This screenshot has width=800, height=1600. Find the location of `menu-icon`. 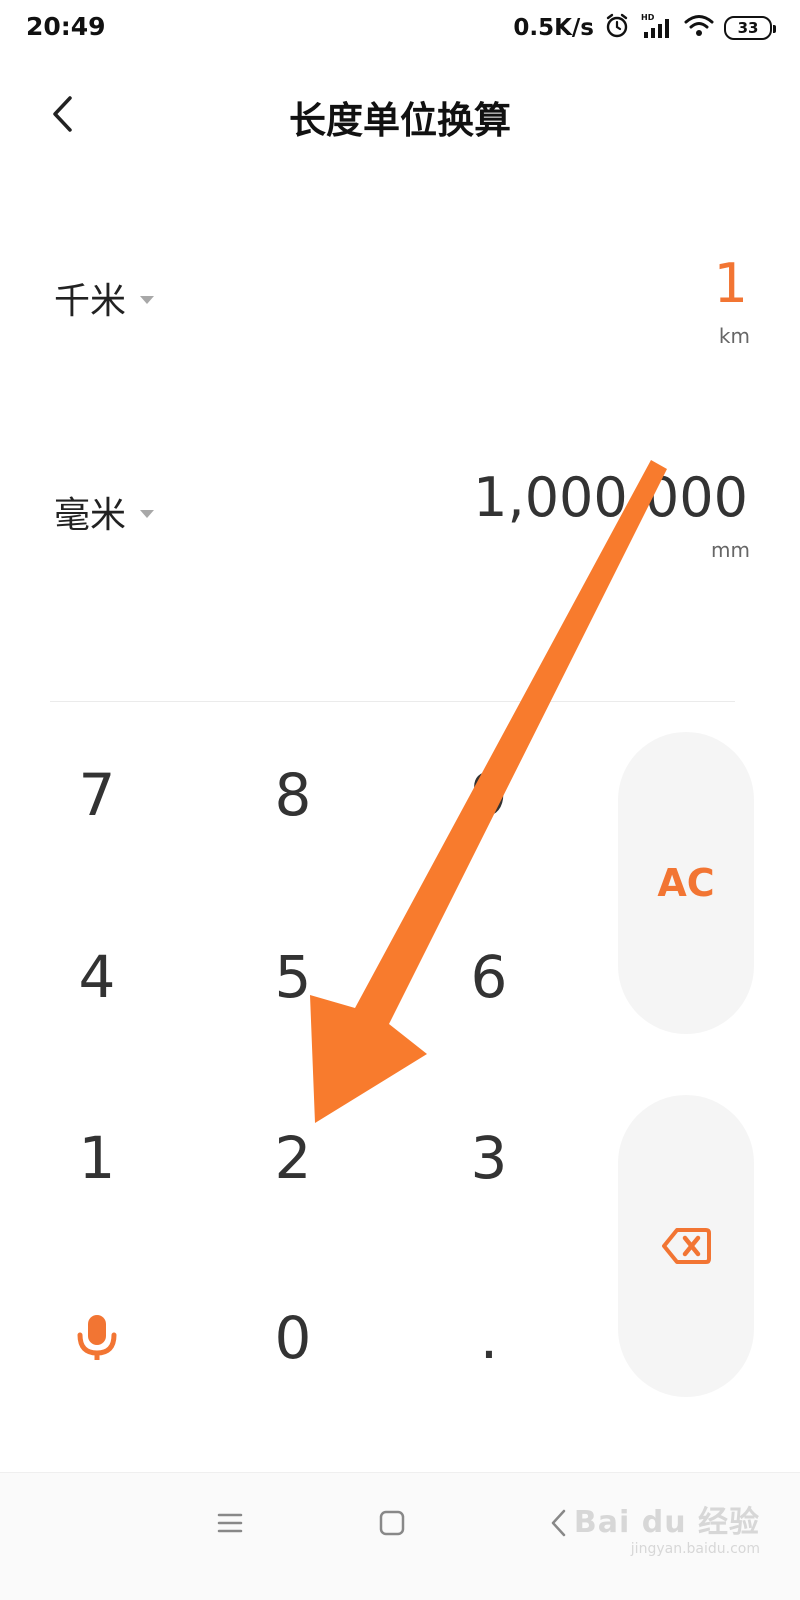

menu-icon is located at coordinates (230, 1523).